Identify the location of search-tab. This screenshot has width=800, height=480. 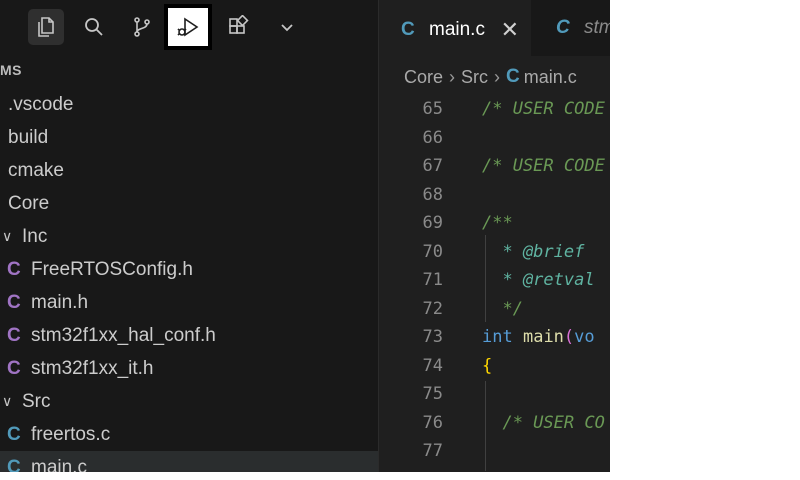
(94, 27).